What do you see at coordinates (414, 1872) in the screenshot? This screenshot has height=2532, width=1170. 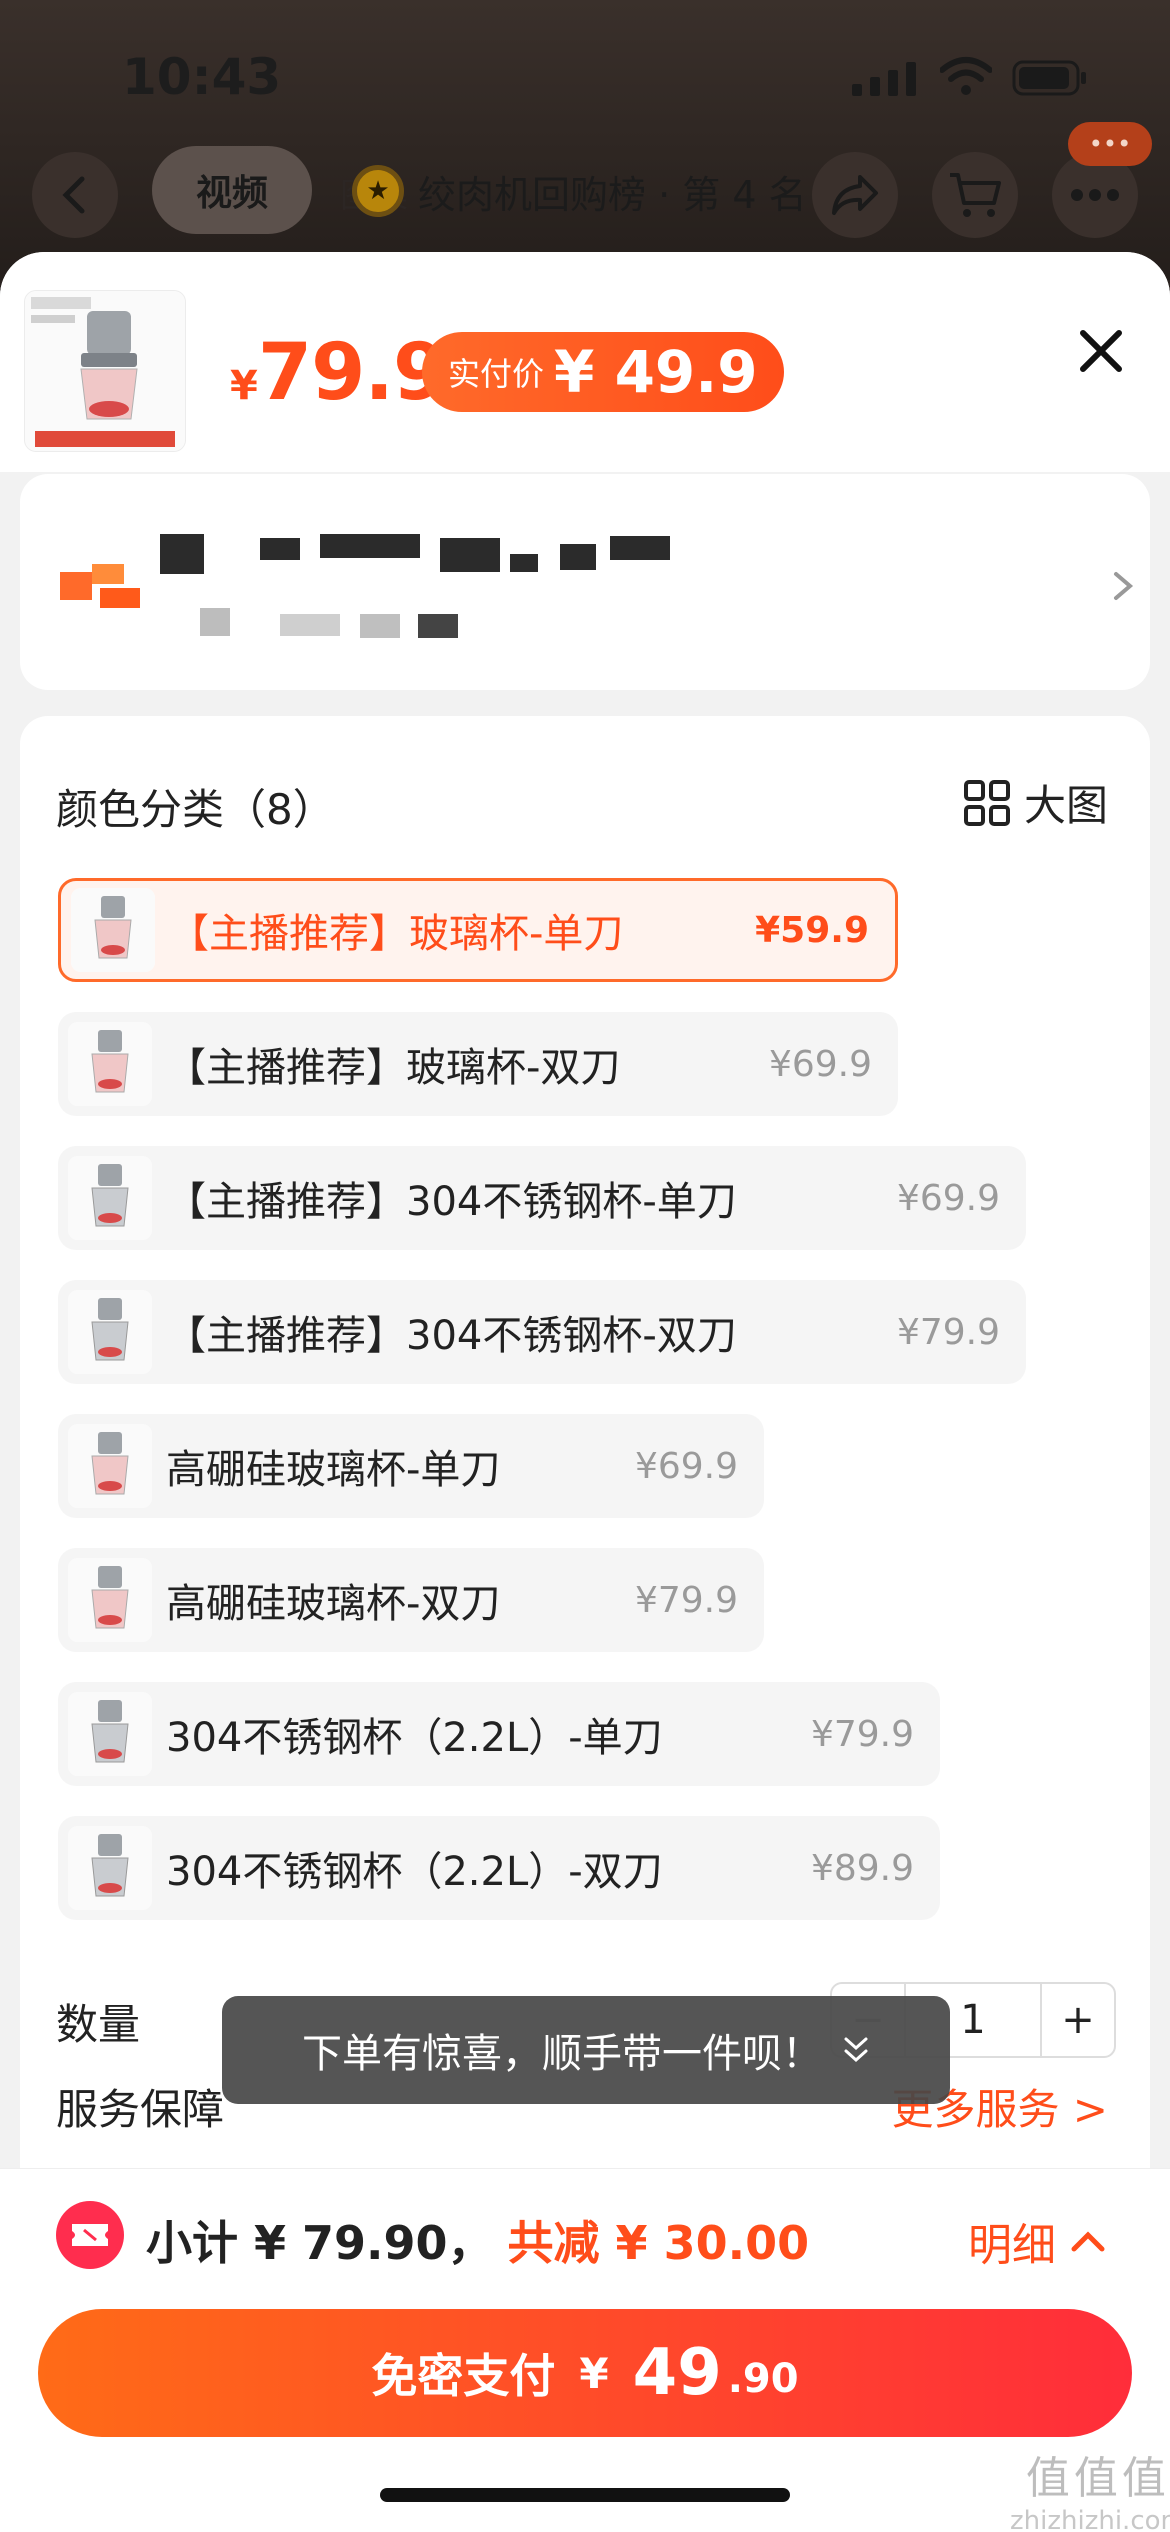 I see `sku-name: 304不锈钢杯（2.2L）-双刀` at bounding box center [414, 1872].